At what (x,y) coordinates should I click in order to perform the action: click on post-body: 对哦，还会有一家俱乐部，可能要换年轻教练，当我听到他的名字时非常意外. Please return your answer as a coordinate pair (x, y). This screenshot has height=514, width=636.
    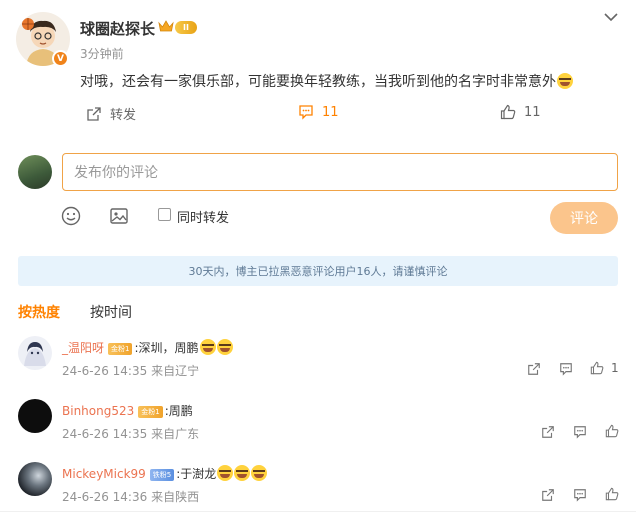
    Looking at the image, I should click on (326, 81).